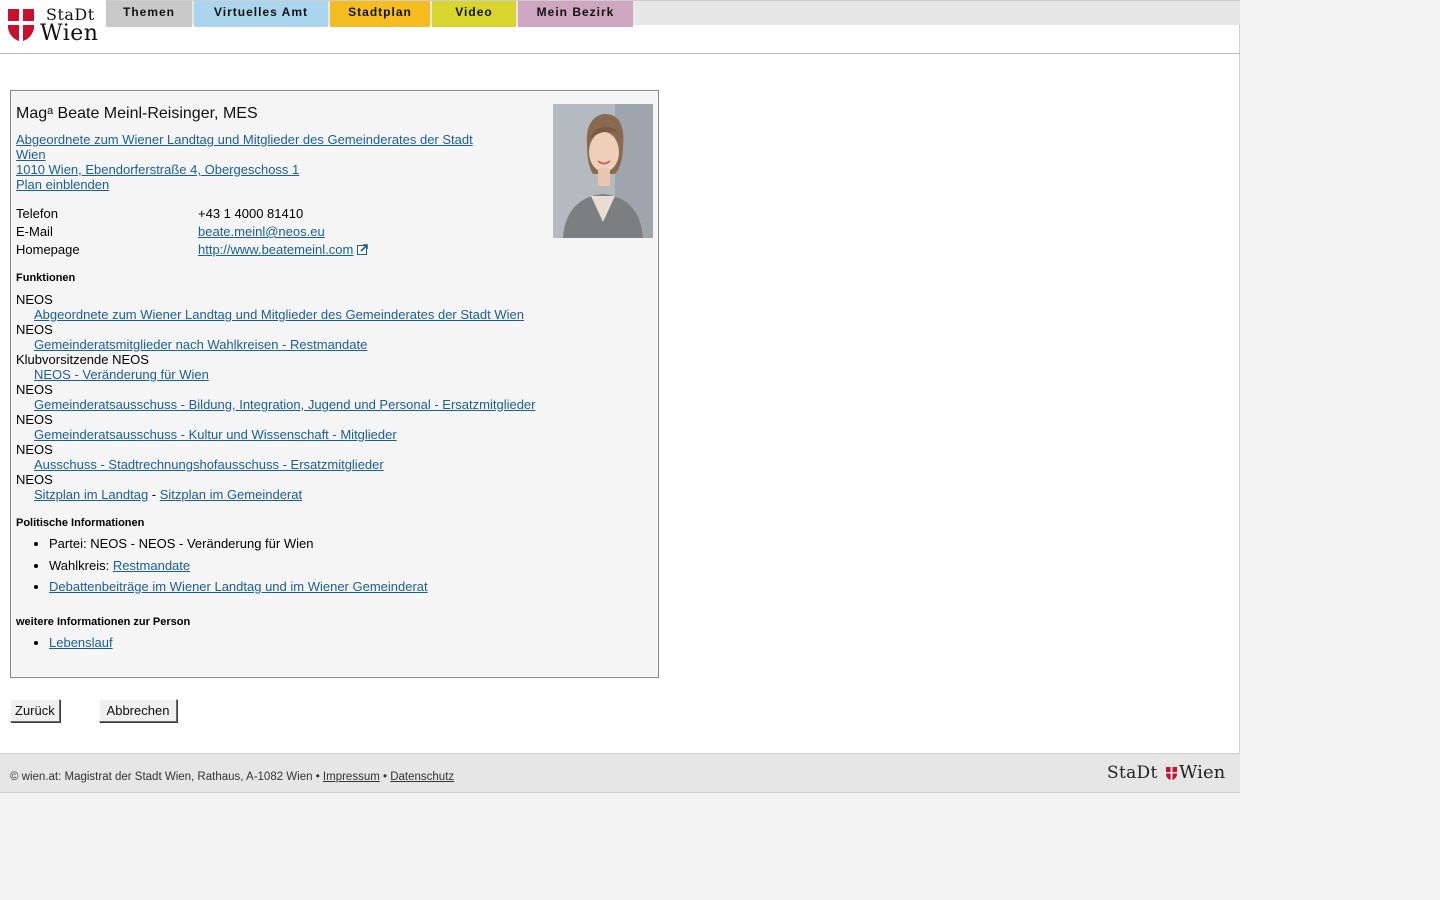 Image resolution: width=1440 pixels, height=900 pixels. Describe the element at coordinates (37, 213) in the screenshot. I see `phone-label: Telefon` at that location.